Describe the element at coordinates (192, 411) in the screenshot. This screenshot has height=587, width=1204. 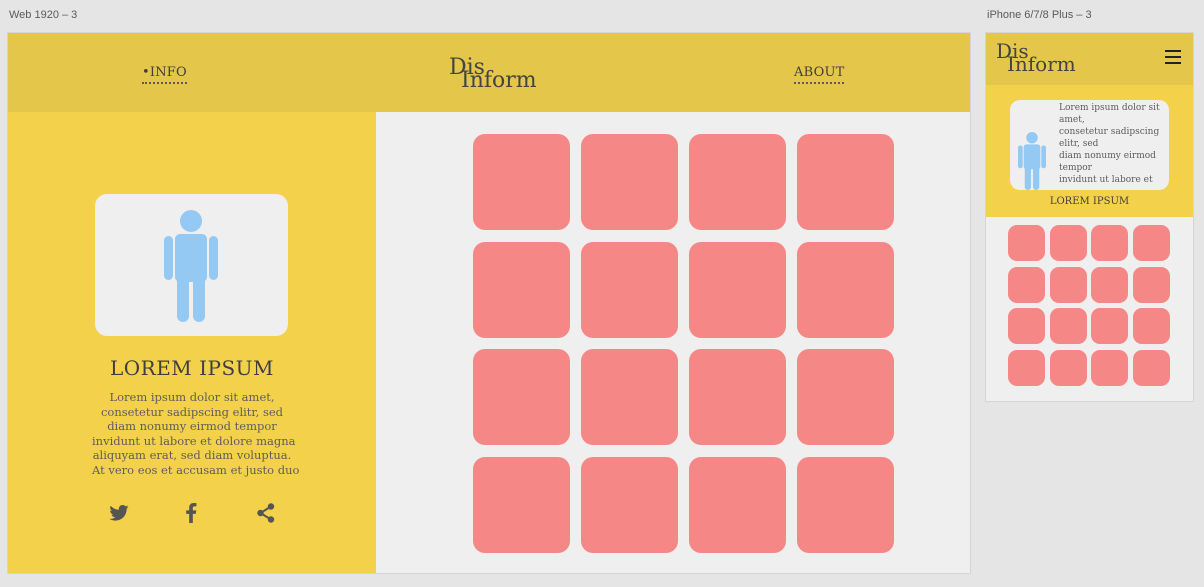
I see `profile-description-line: consetetur sadipscing elitr, sed` at that location.